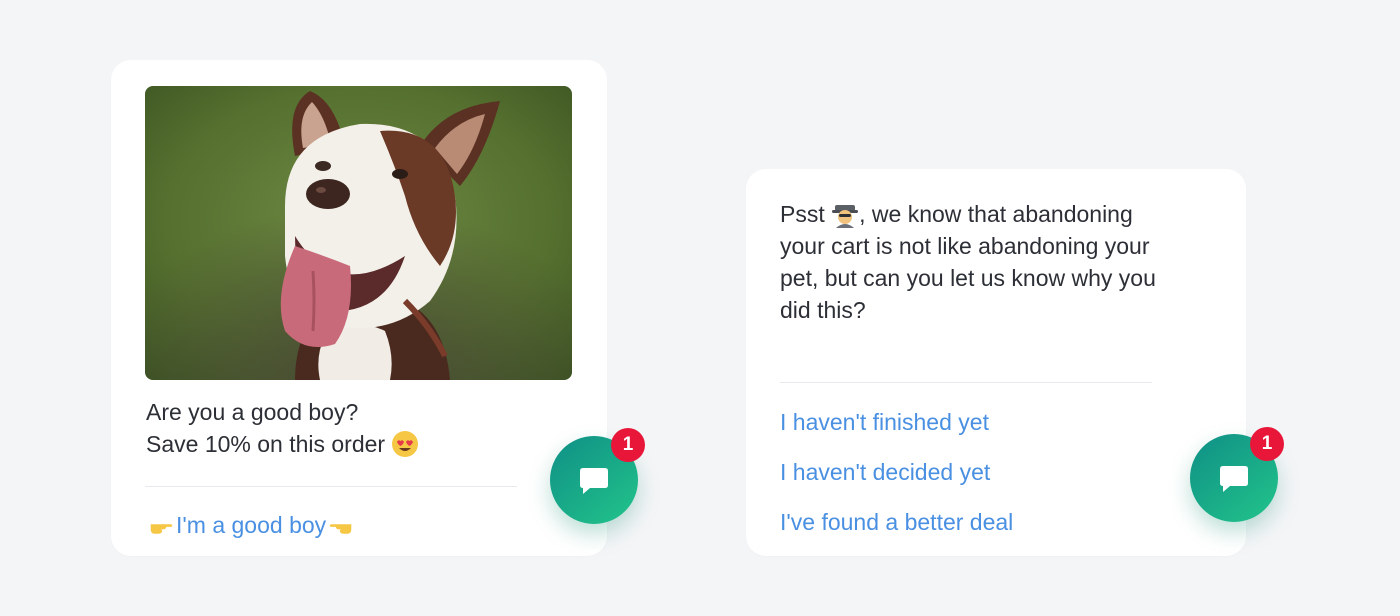  I want to click on quick-reply-better-deal: I've found a better deal, so click(896, 522).